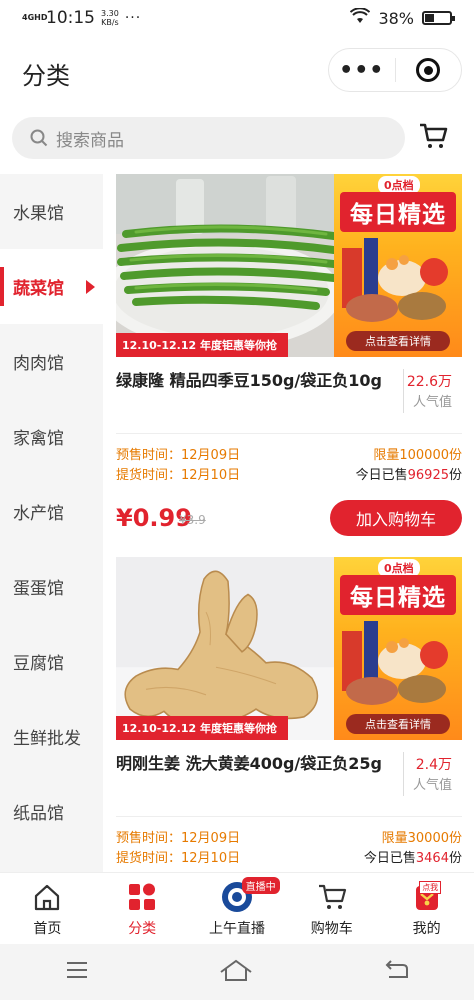 The width and height of the screenshot is (474, 1000). Describe the element at coordinates (110, 13) in the screenshot. I see `network-speed-value: 3.30` at that location.